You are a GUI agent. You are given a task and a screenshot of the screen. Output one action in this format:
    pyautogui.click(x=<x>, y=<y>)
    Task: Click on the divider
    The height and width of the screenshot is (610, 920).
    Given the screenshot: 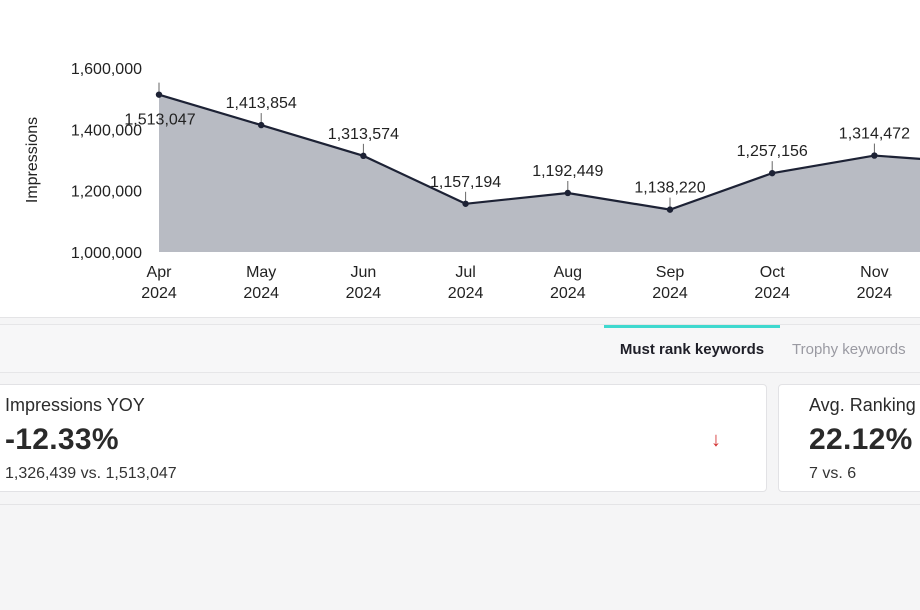 What is the action you would take?
    pyautogui.click(x=460, y=504)
    